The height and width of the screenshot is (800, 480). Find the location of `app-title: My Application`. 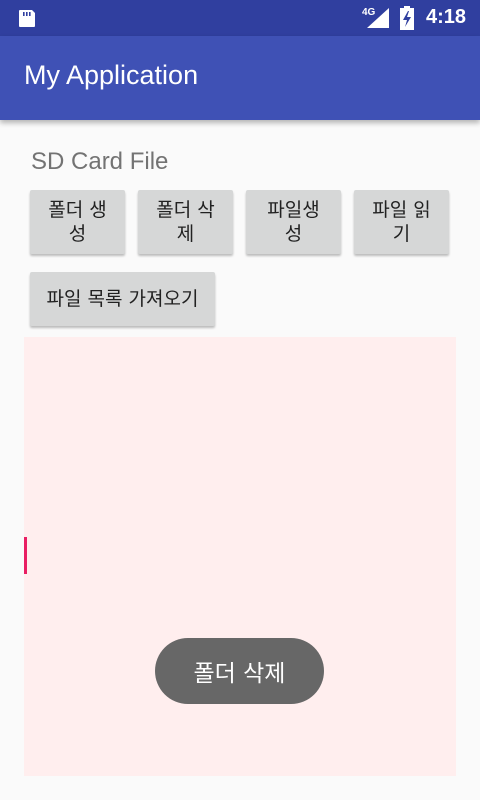

app-title: My Application is located at coordinates (111, 75).